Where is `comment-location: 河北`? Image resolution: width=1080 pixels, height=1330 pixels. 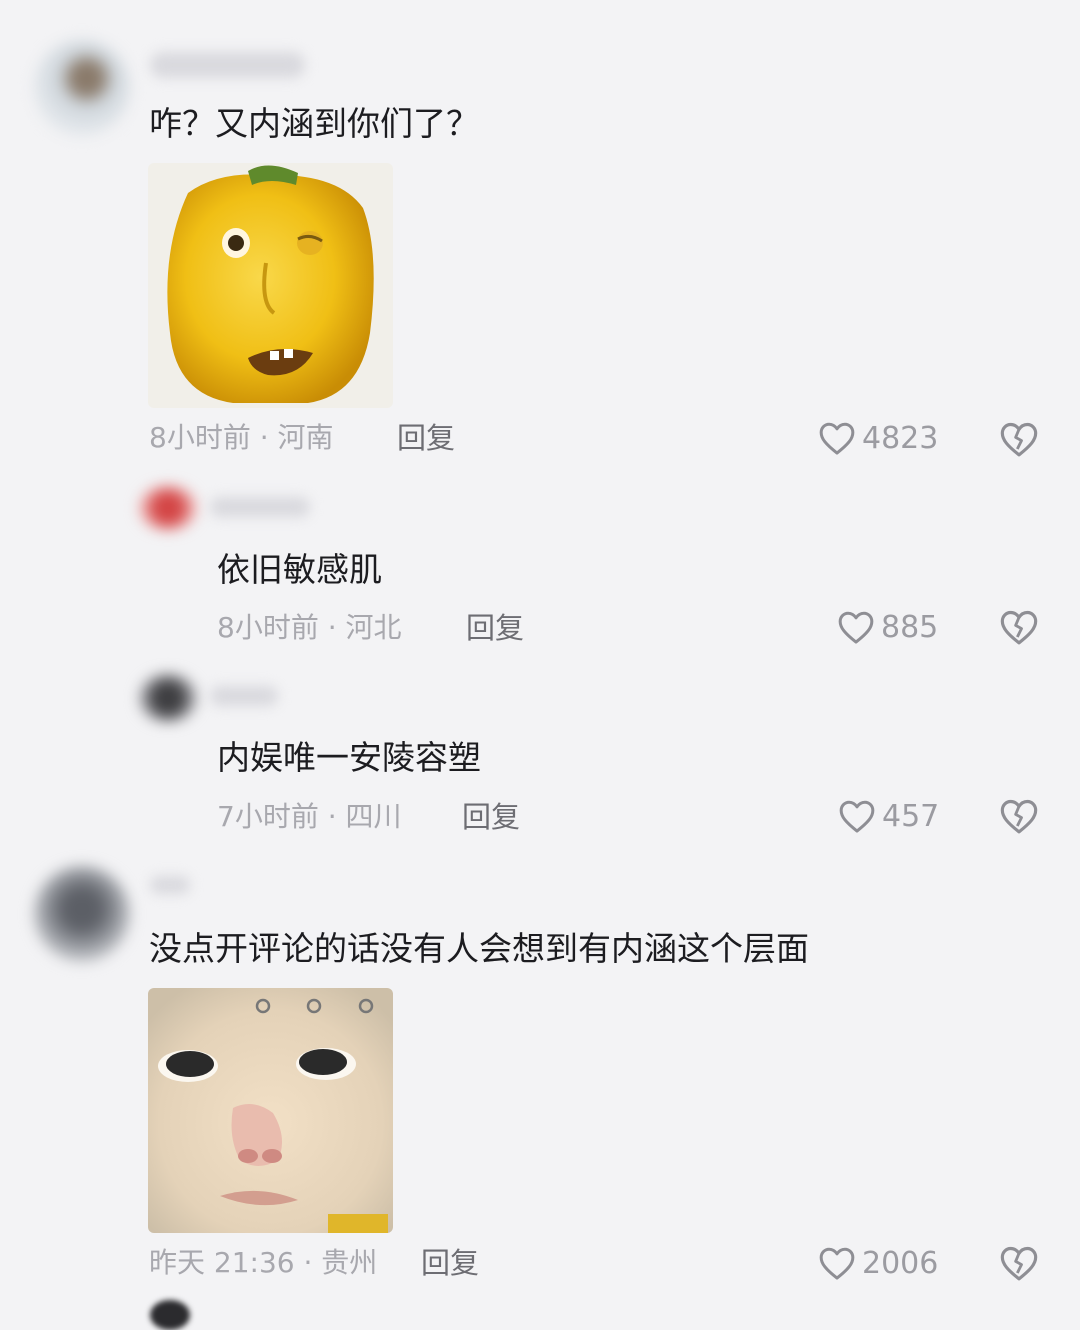
comment-location: 河北 is located at coordinates (373, 627).